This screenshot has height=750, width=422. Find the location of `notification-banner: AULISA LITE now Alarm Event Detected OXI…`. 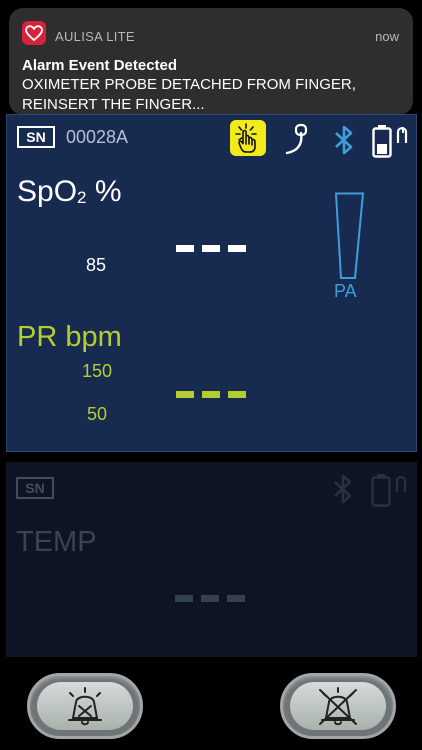

notification-banner: AULISA LITE now Alarm Event Detected OXI… is located at coordinates (211, 61).